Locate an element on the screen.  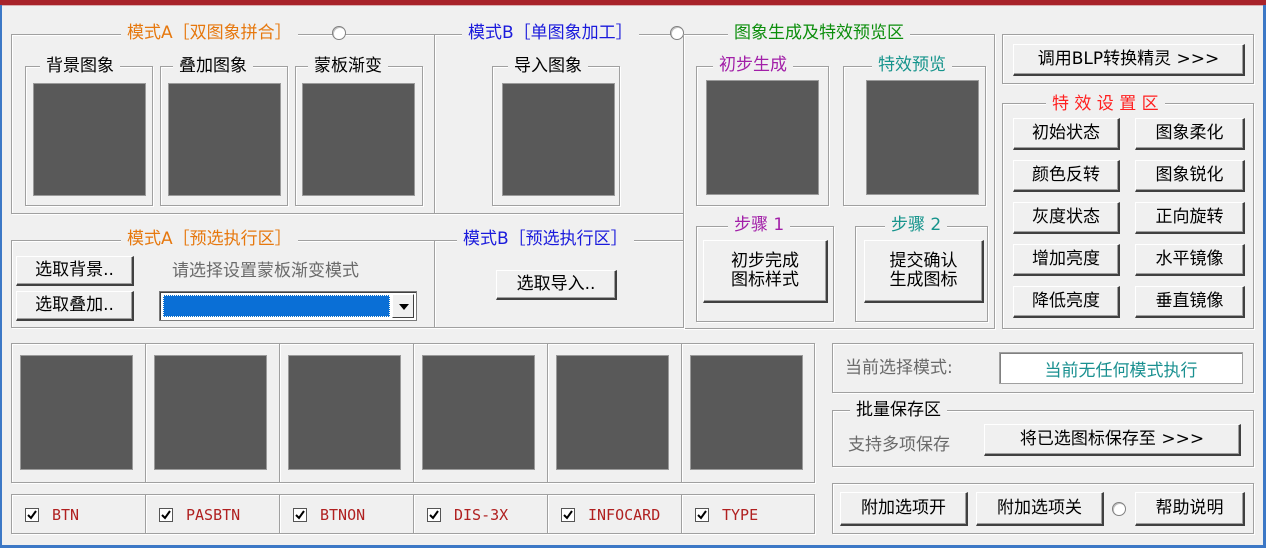
batch-save-title: 批量保存区 is located at coordinates (898, 410).